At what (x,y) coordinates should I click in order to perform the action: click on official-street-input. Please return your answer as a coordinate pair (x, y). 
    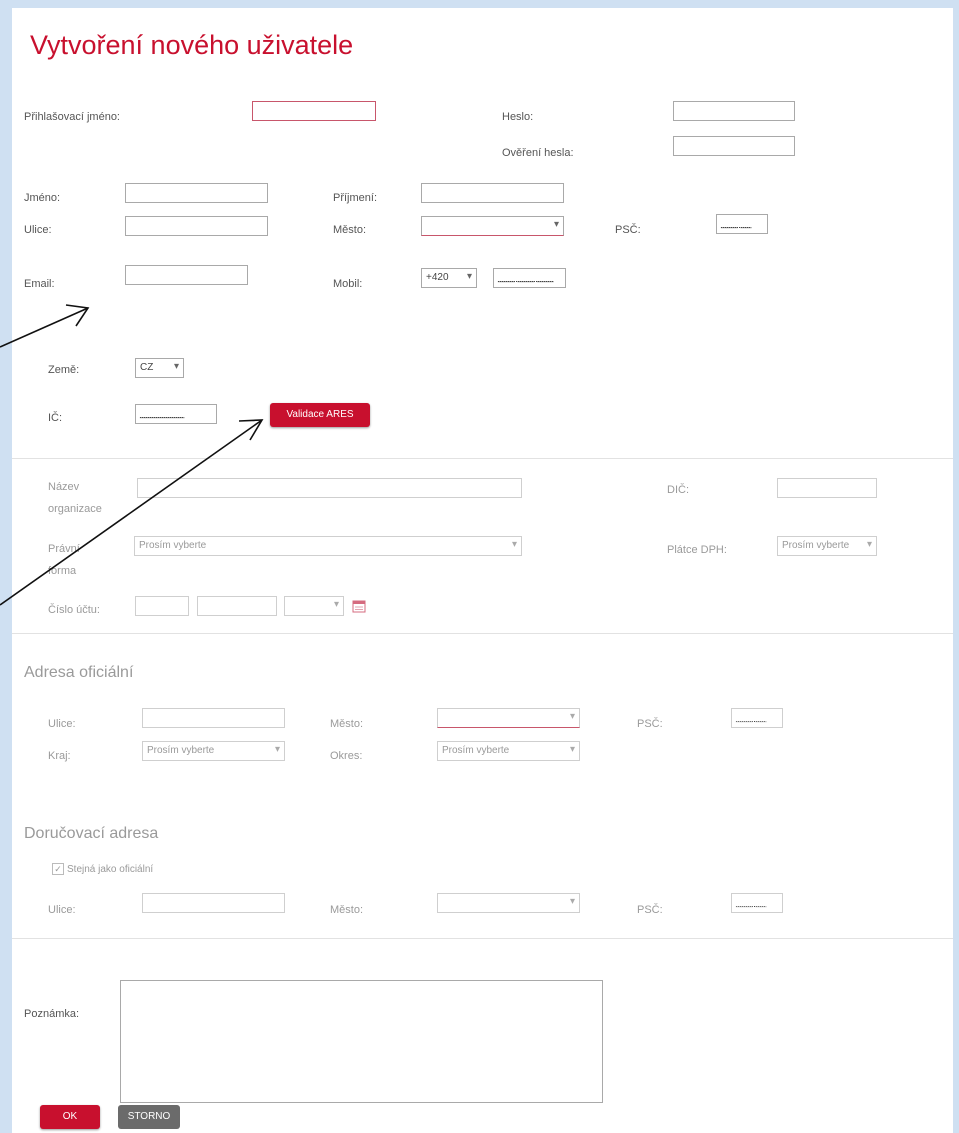
    Looking at the image, I should click on (213, 718).